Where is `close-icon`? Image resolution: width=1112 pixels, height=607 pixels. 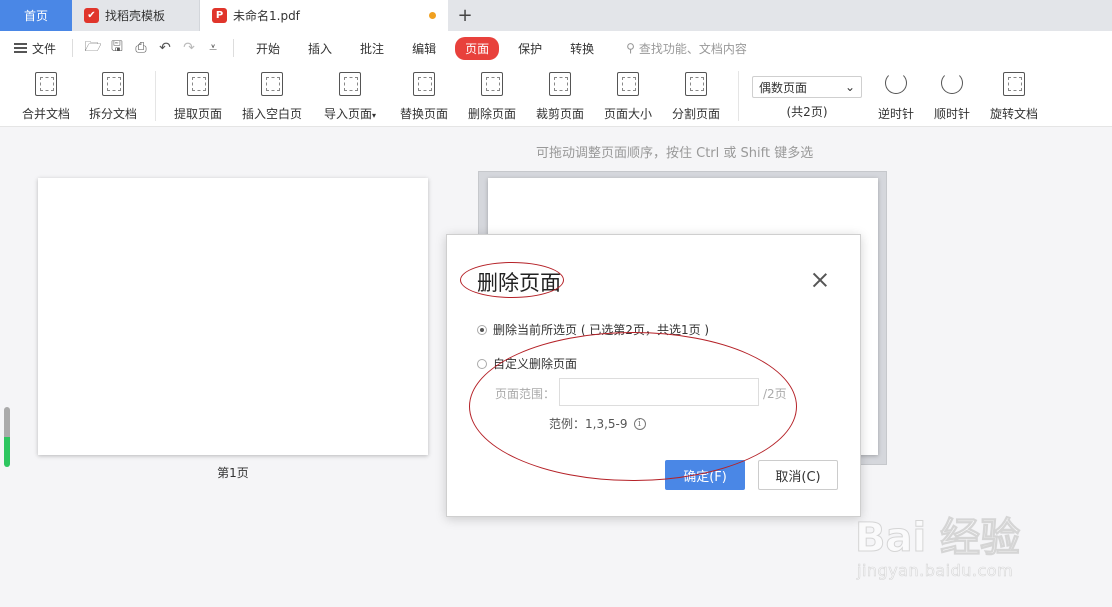 close-icon is located at coordinates (820, 280).